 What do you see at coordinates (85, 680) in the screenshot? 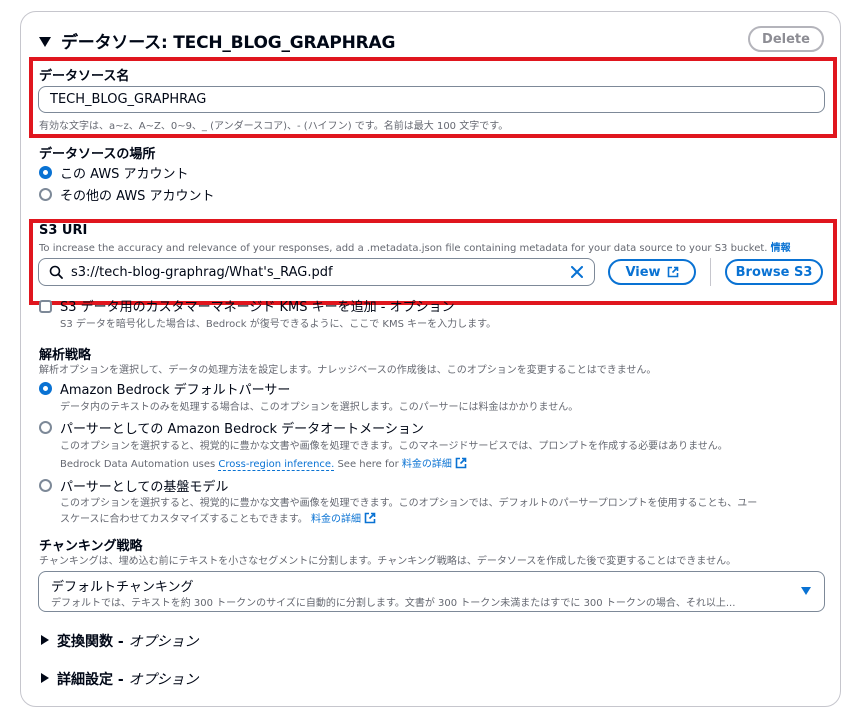
I see `advanced-title: 詳細設定` at bounding box center [85, 680].